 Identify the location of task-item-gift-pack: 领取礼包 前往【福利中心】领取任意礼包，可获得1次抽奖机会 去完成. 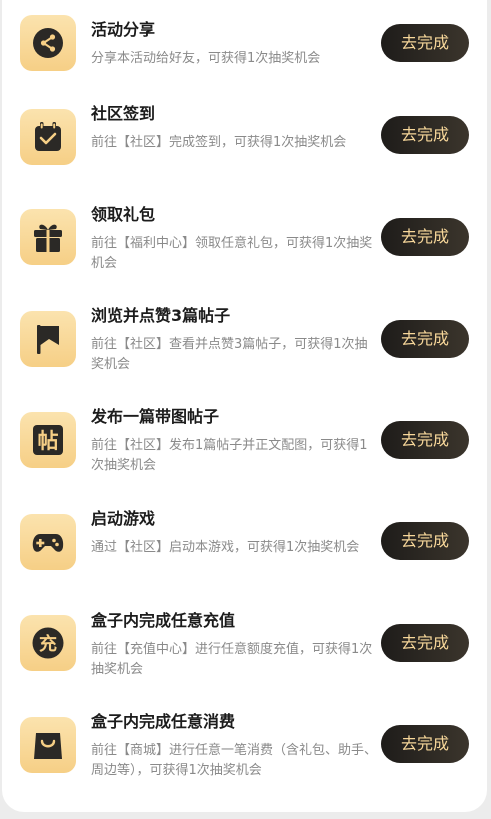
(245, 250).